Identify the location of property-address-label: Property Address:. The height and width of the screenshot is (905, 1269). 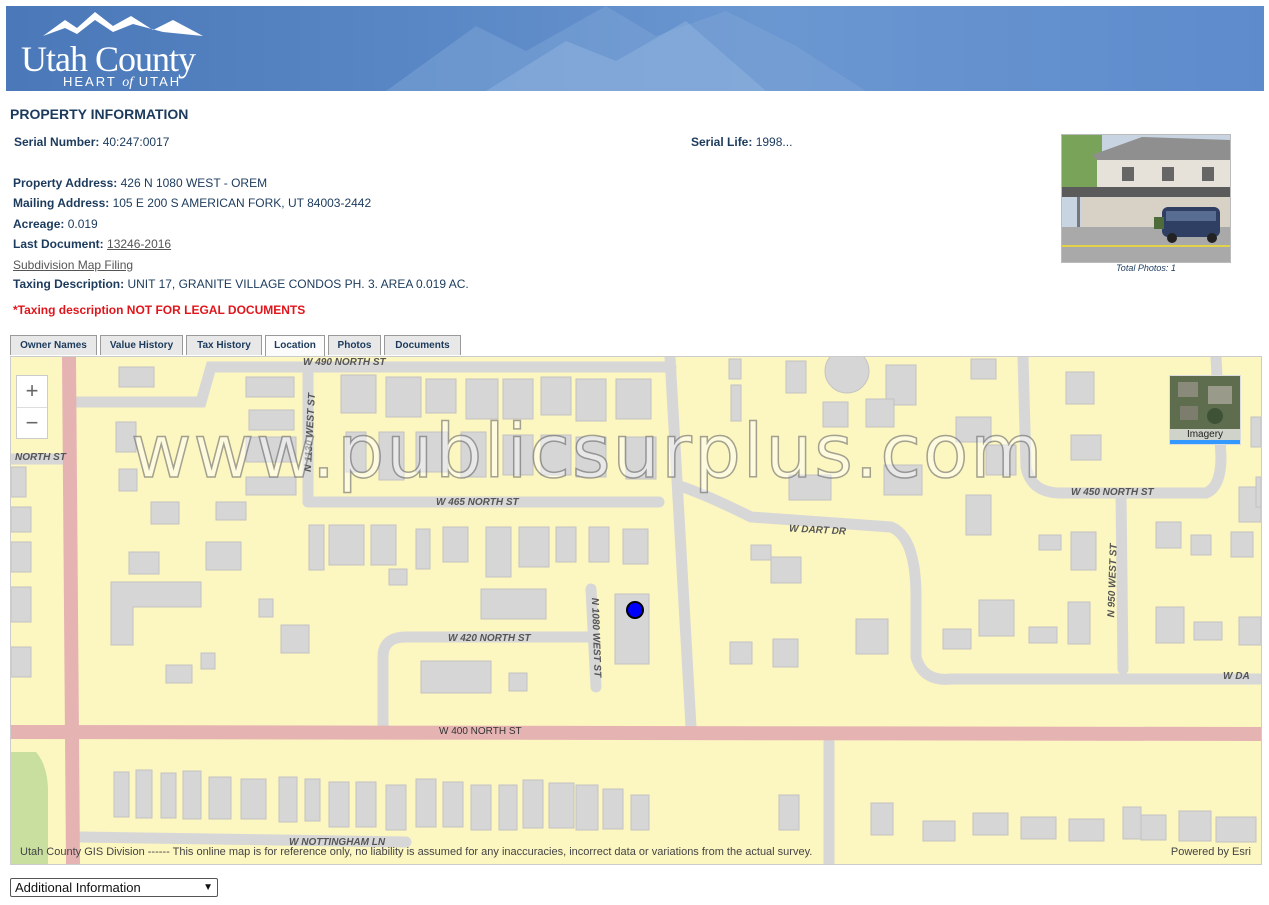
(65, 183).